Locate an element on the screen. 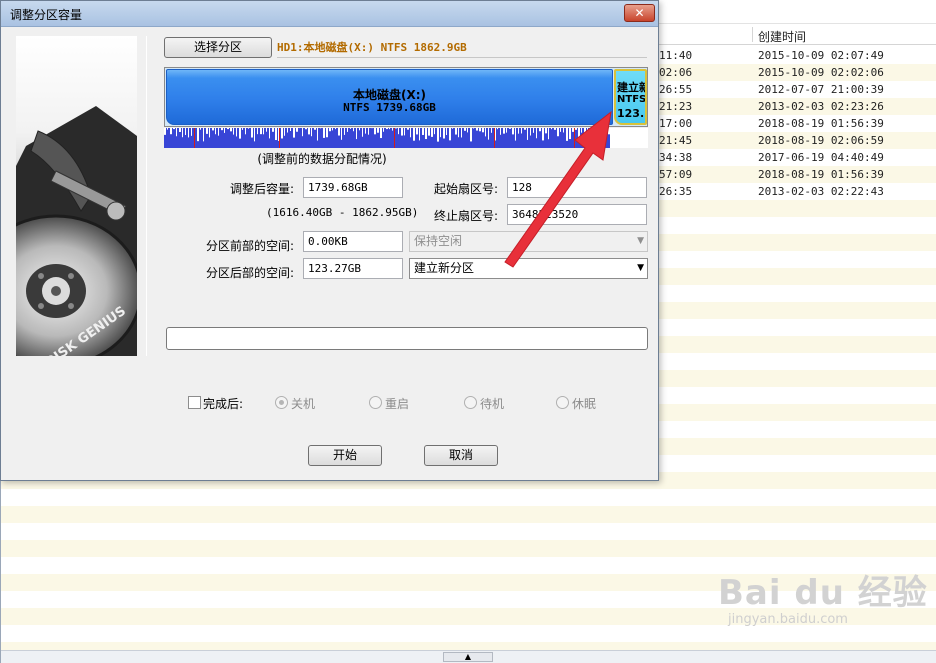 Image resolution: width=936 pixels, height=663 pixels. annotation-arrow-icon is located at coordinates (558, 189).